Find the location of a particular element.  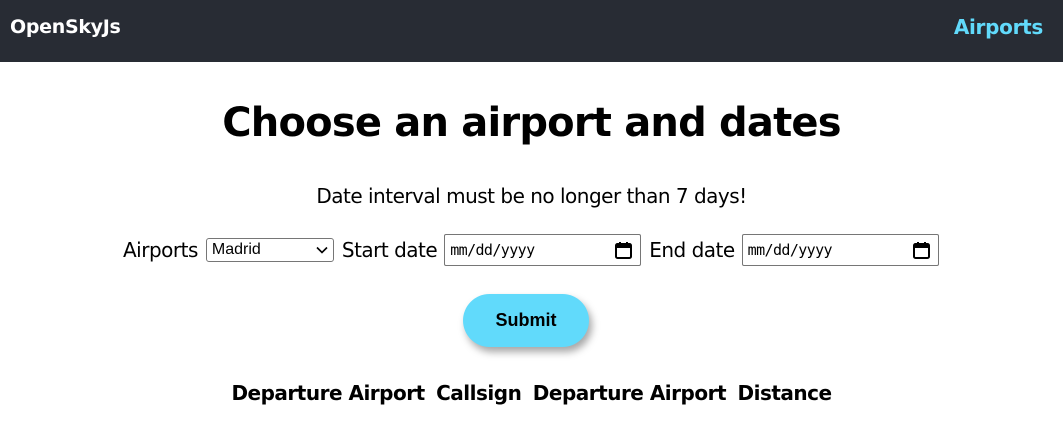

top-navbar: OpenSkyJs Airports is located at coordinates (531, 31).